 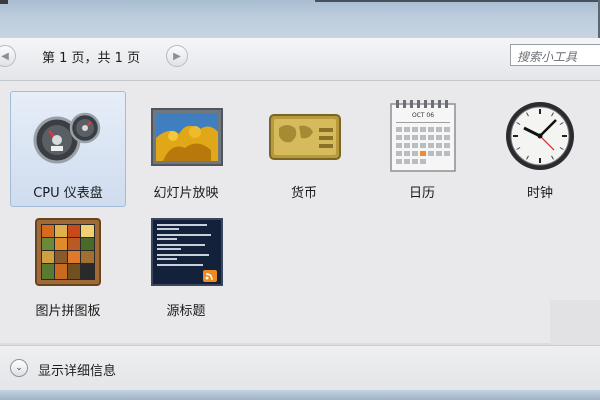 What do you see at coordinates (305, 137) in the screenshot?
I see `currency-icon` at bounding box center [305, 137].